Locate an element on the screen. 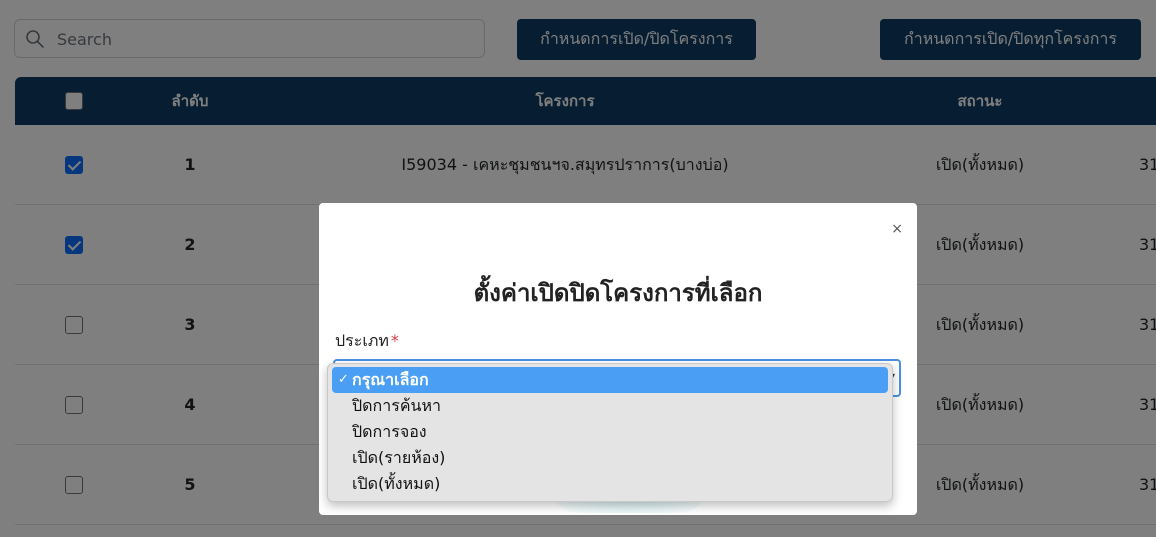 The width and height of the screenshot is (1156, 537). dropdown-option: ปิดการจอง is located at coordinates (610, 432).